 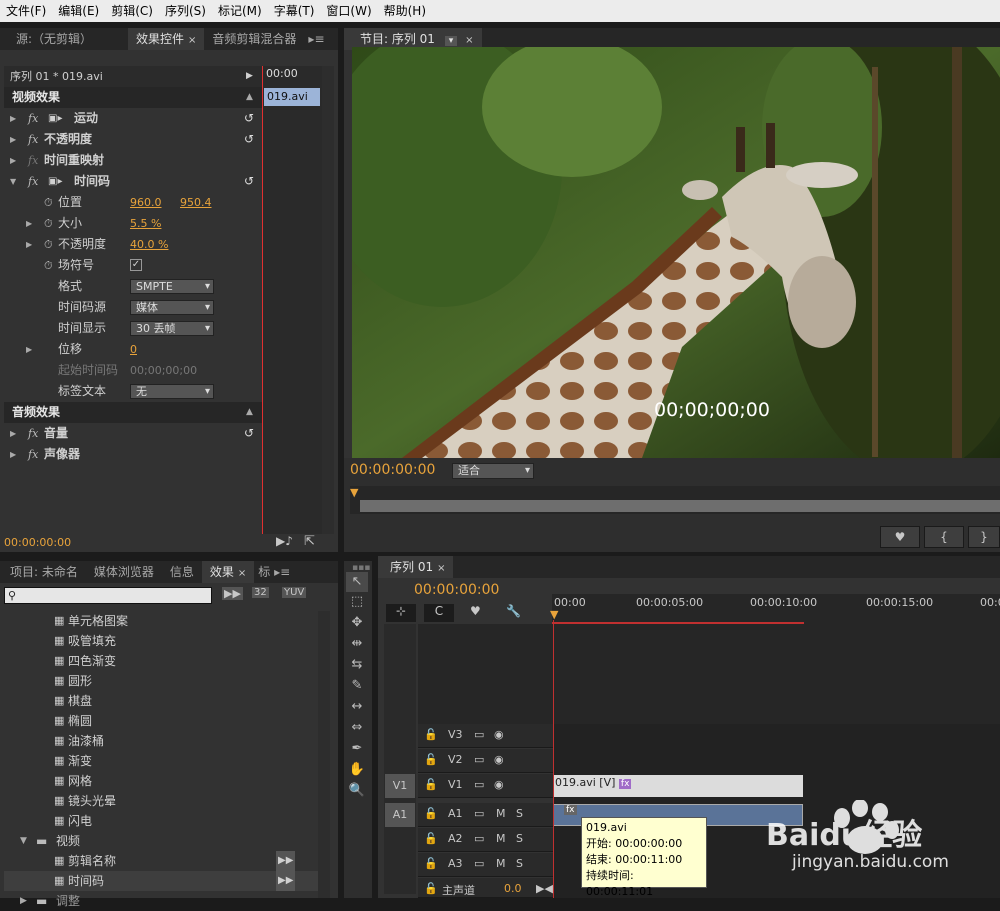 I want to click on wrench-icon: 🔧, so click(x=513, y=611).